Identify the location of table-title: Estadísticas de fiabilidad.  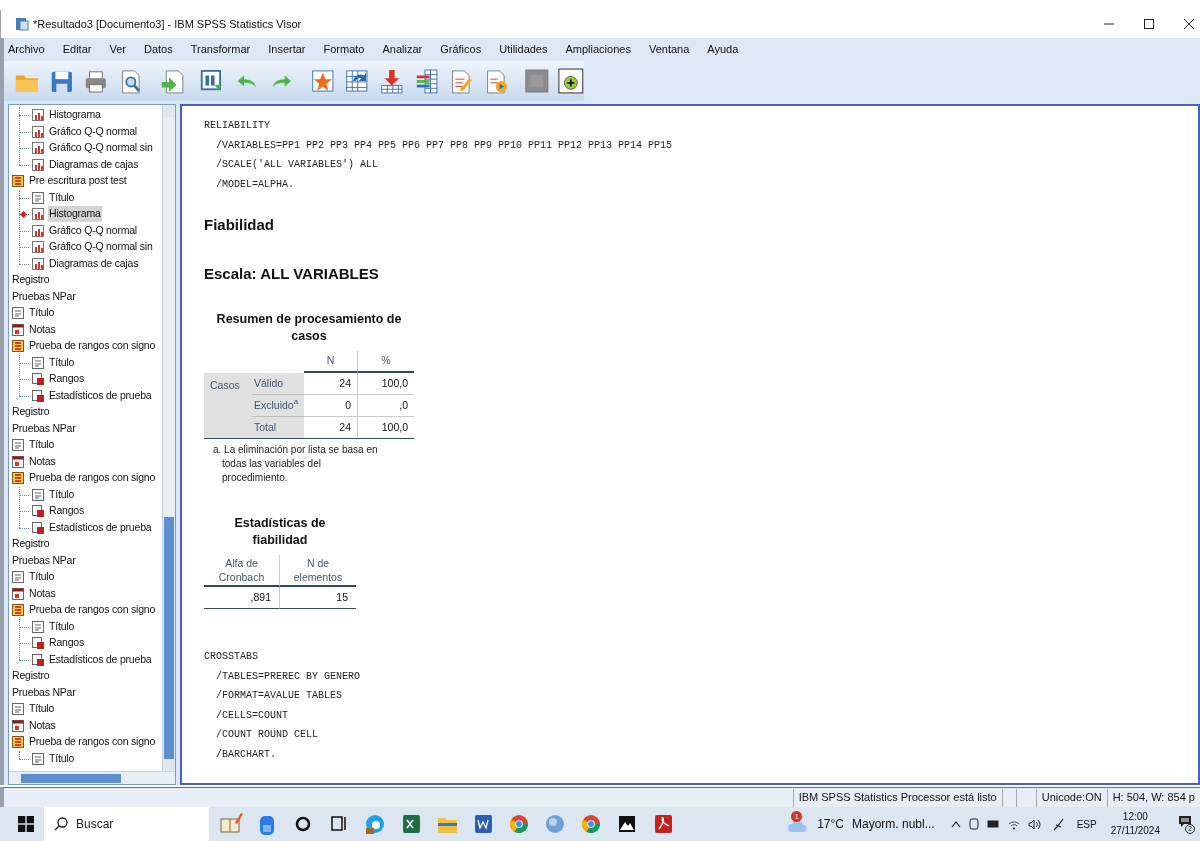
(280, 532).